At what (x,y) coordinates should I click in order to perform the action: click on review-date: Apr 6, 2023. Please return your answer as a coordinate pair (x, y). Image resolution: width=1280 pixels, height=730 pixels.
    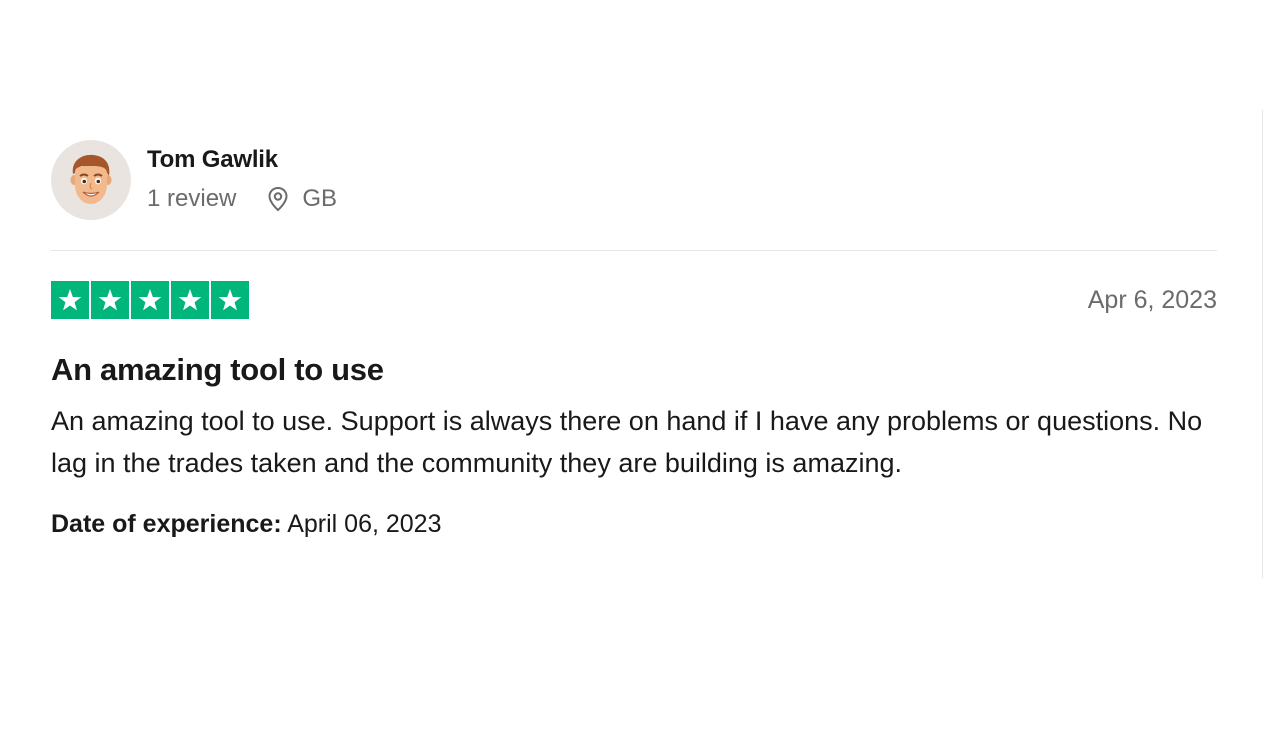
    Looking at the image, I should click on (1152, 299).